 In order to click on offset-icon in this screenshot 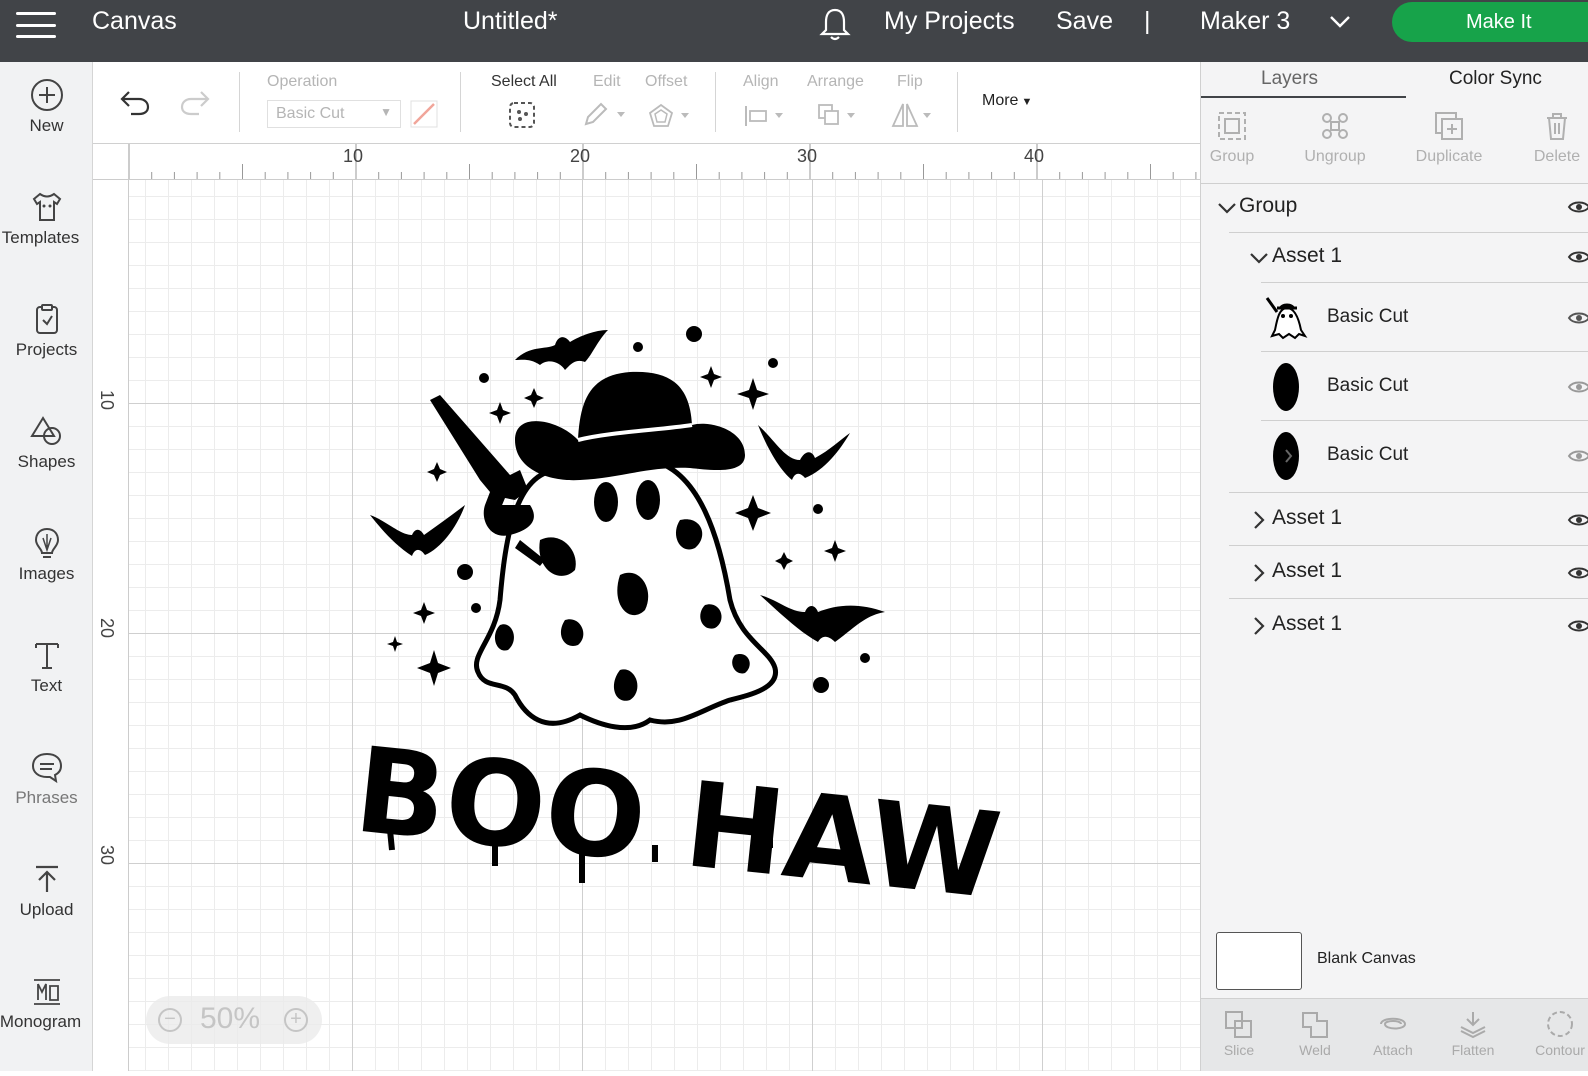, I will do `click(670, 116)`.